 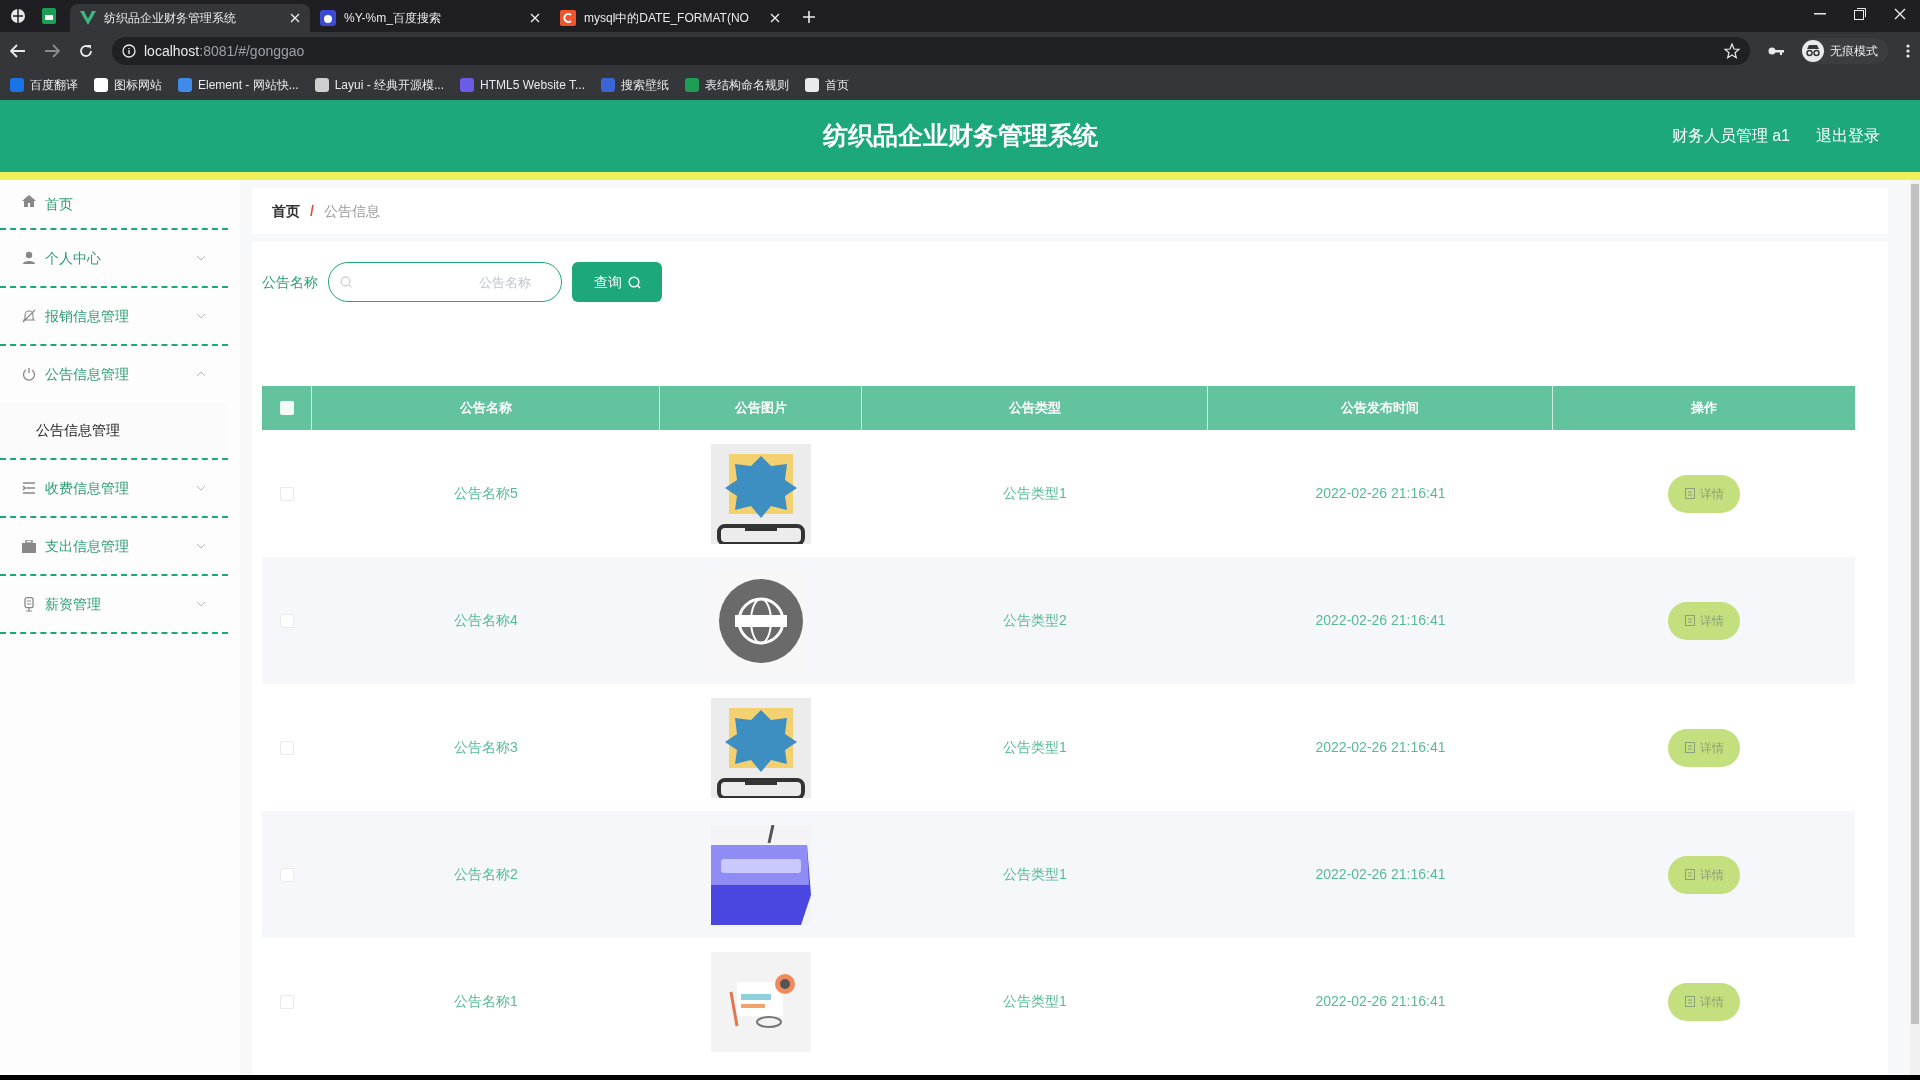 I want to click on restore-icon, so click(x=1860, y=14).